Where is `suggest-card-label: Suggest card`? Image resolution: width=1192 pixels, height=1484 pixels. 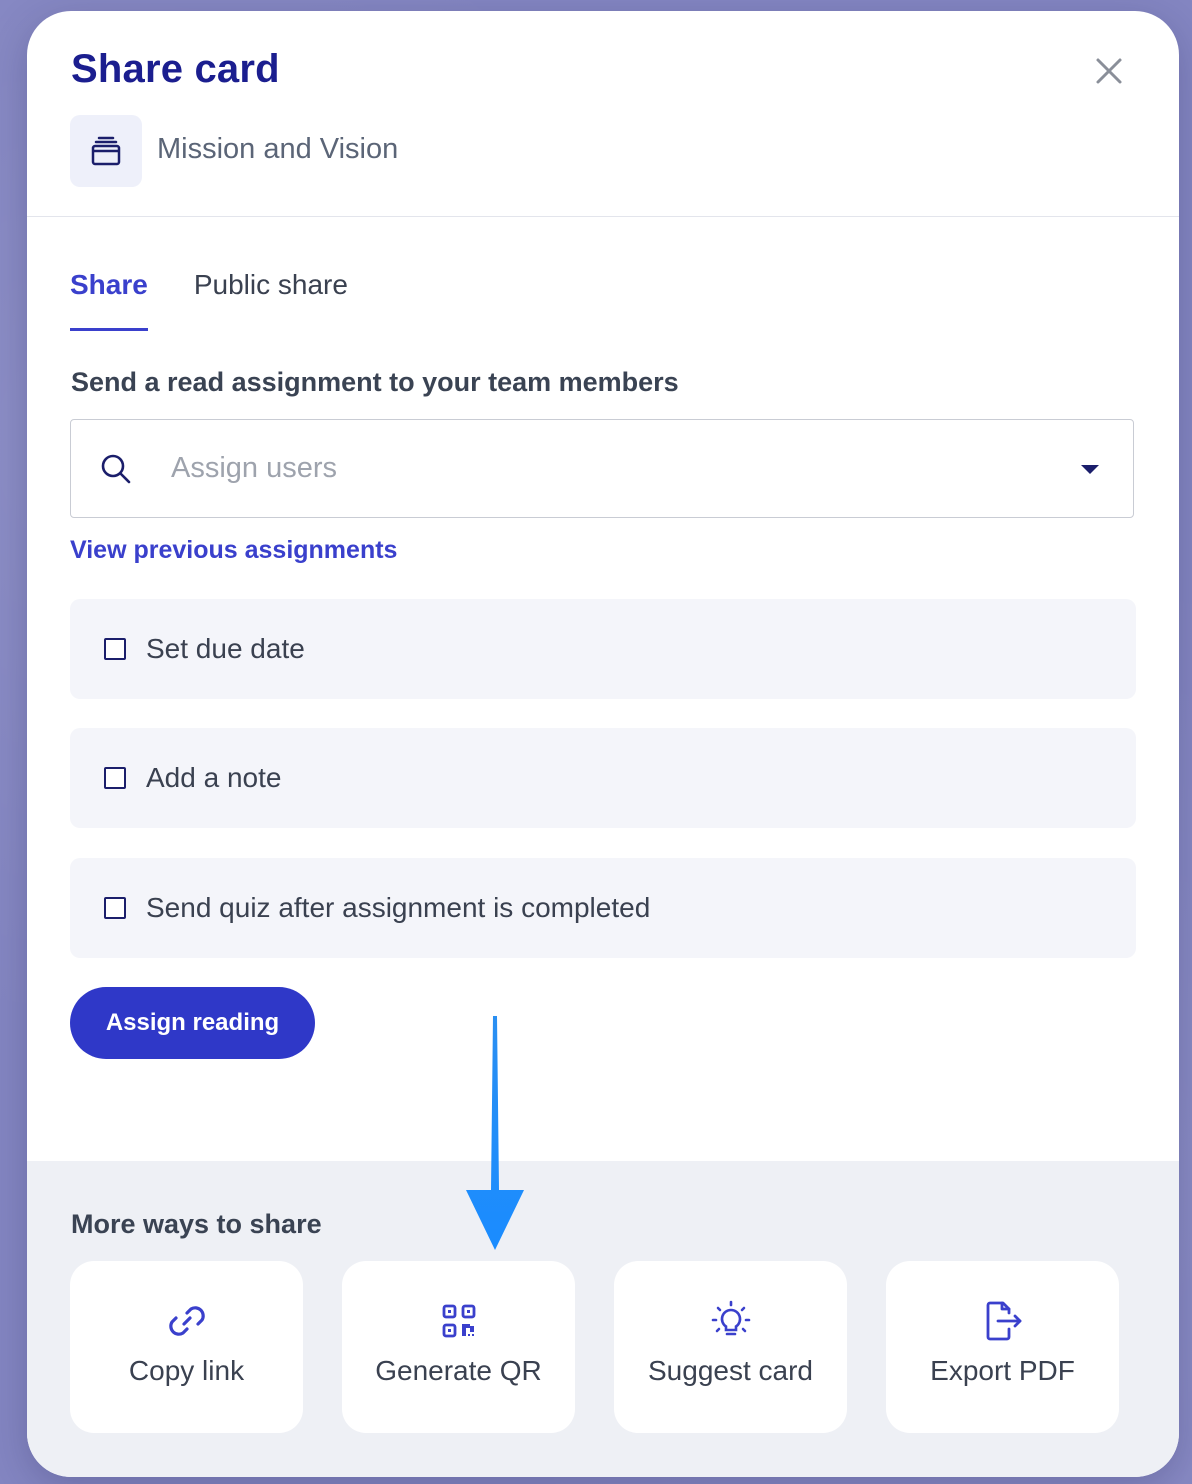 suggest-card-label: Suggest card is located at coordinates (730, 1370).